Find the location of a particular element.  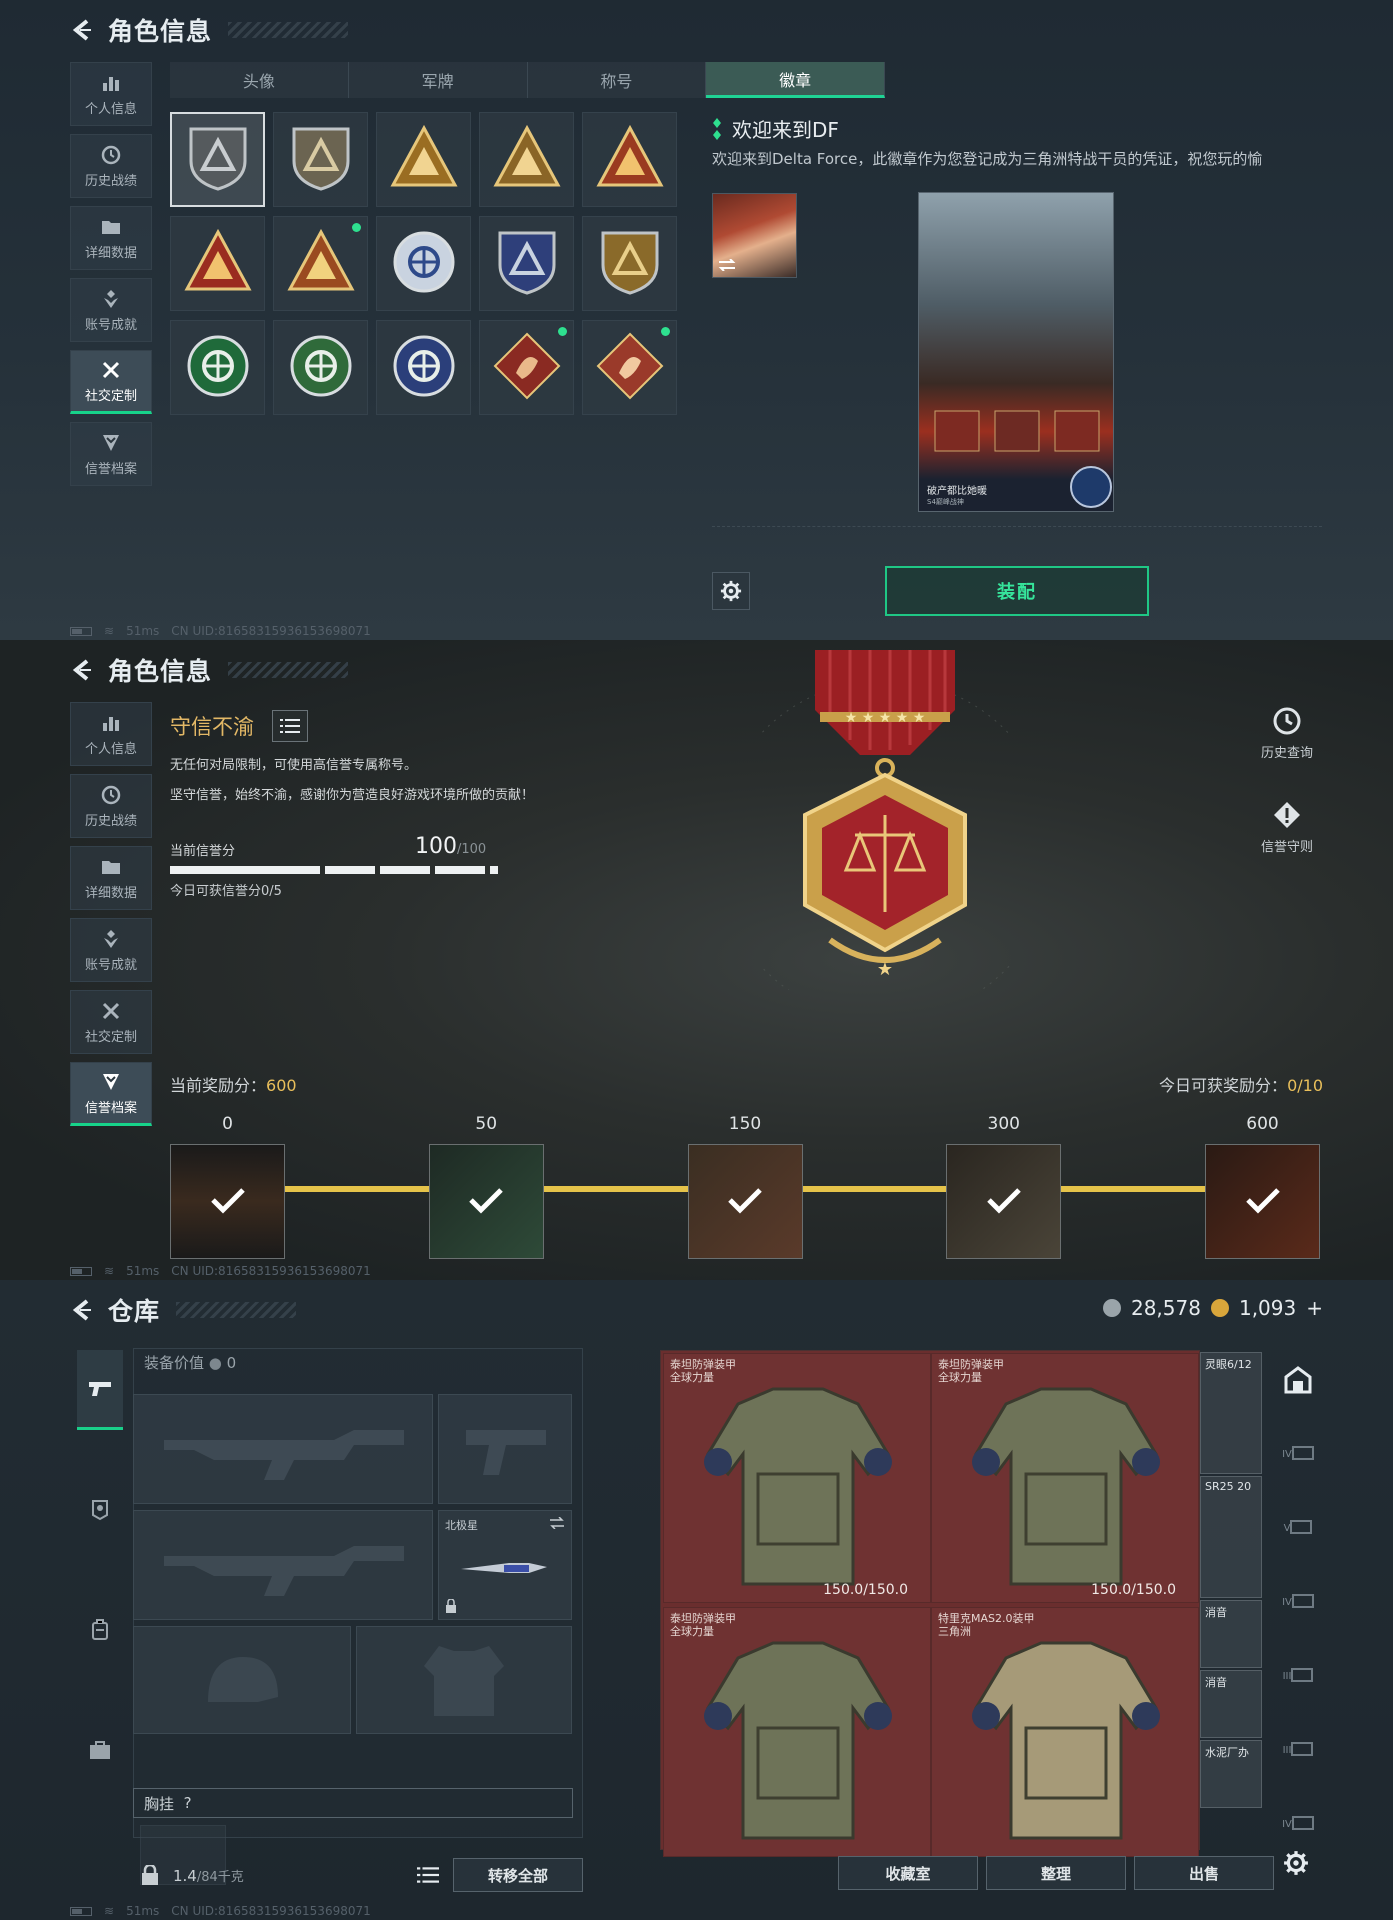

tab-case is located at coordinates (100, 1750).